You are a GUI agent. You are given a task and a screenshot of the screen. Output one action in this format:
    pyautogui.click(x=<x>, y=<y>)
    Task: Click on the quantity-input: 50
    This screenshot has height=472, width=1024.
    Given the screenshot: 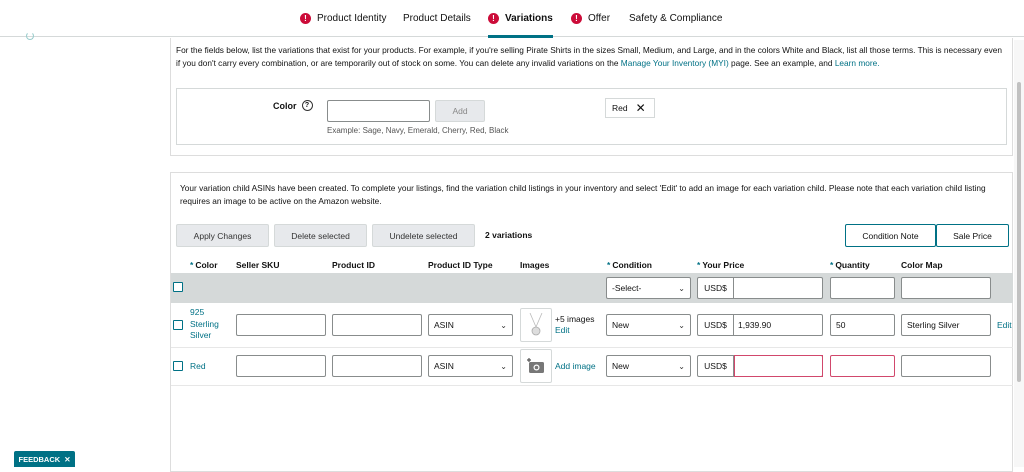 What is the action you would take?
    pyautogui.click(x=862, y=325)
    